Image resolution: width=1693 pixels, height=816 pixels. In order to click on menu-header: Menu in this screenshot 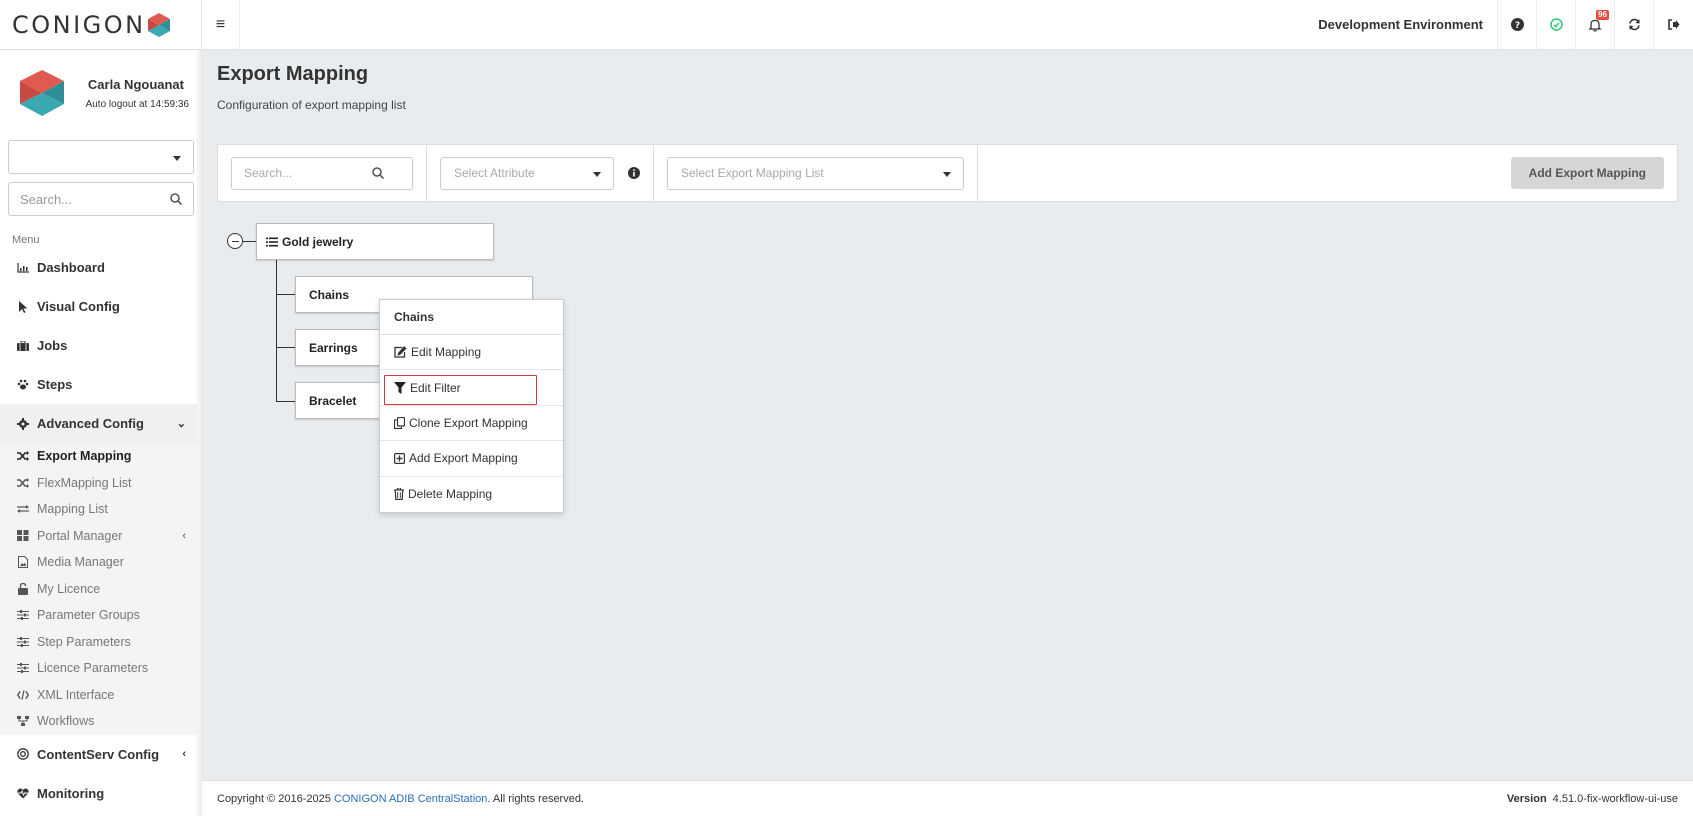, I will do `click(26, 240)`.